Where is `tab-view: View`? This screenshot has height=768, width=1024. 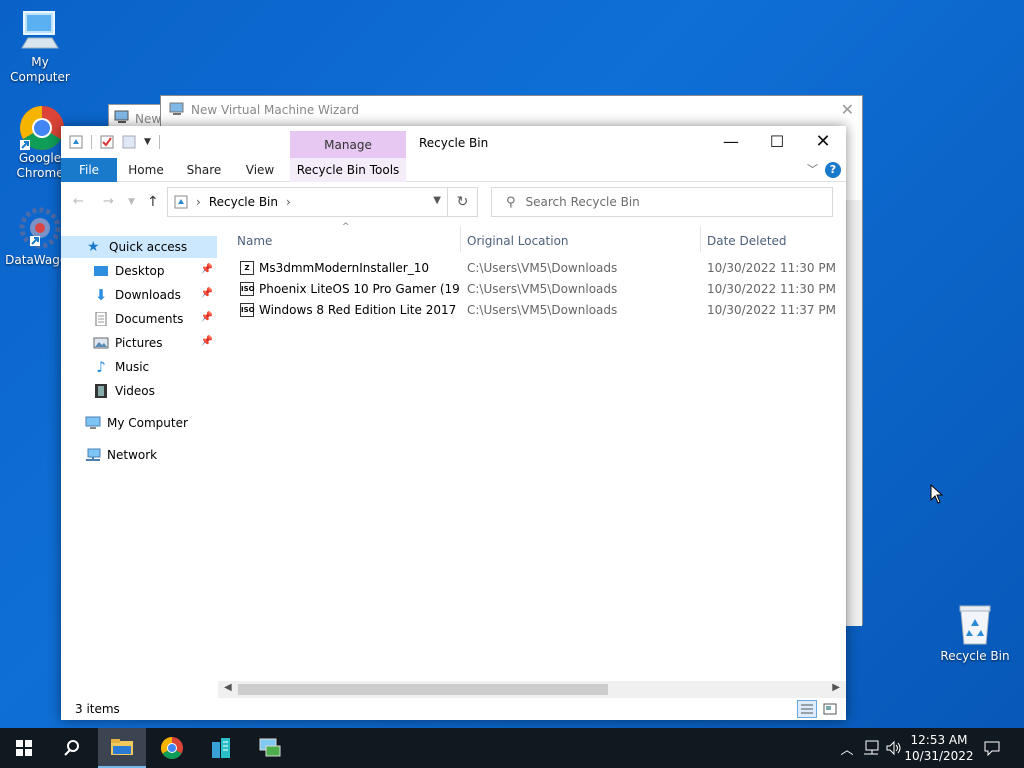
tab-view: View is located at coordinates (260, 170).